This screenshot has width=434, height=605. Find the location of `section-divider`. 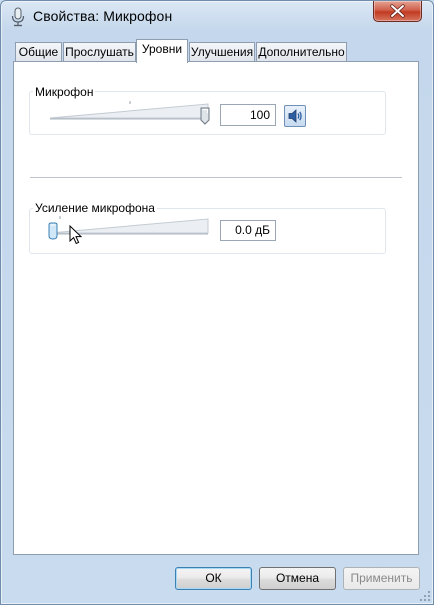

section-divider is located at coordinates (216, 177).